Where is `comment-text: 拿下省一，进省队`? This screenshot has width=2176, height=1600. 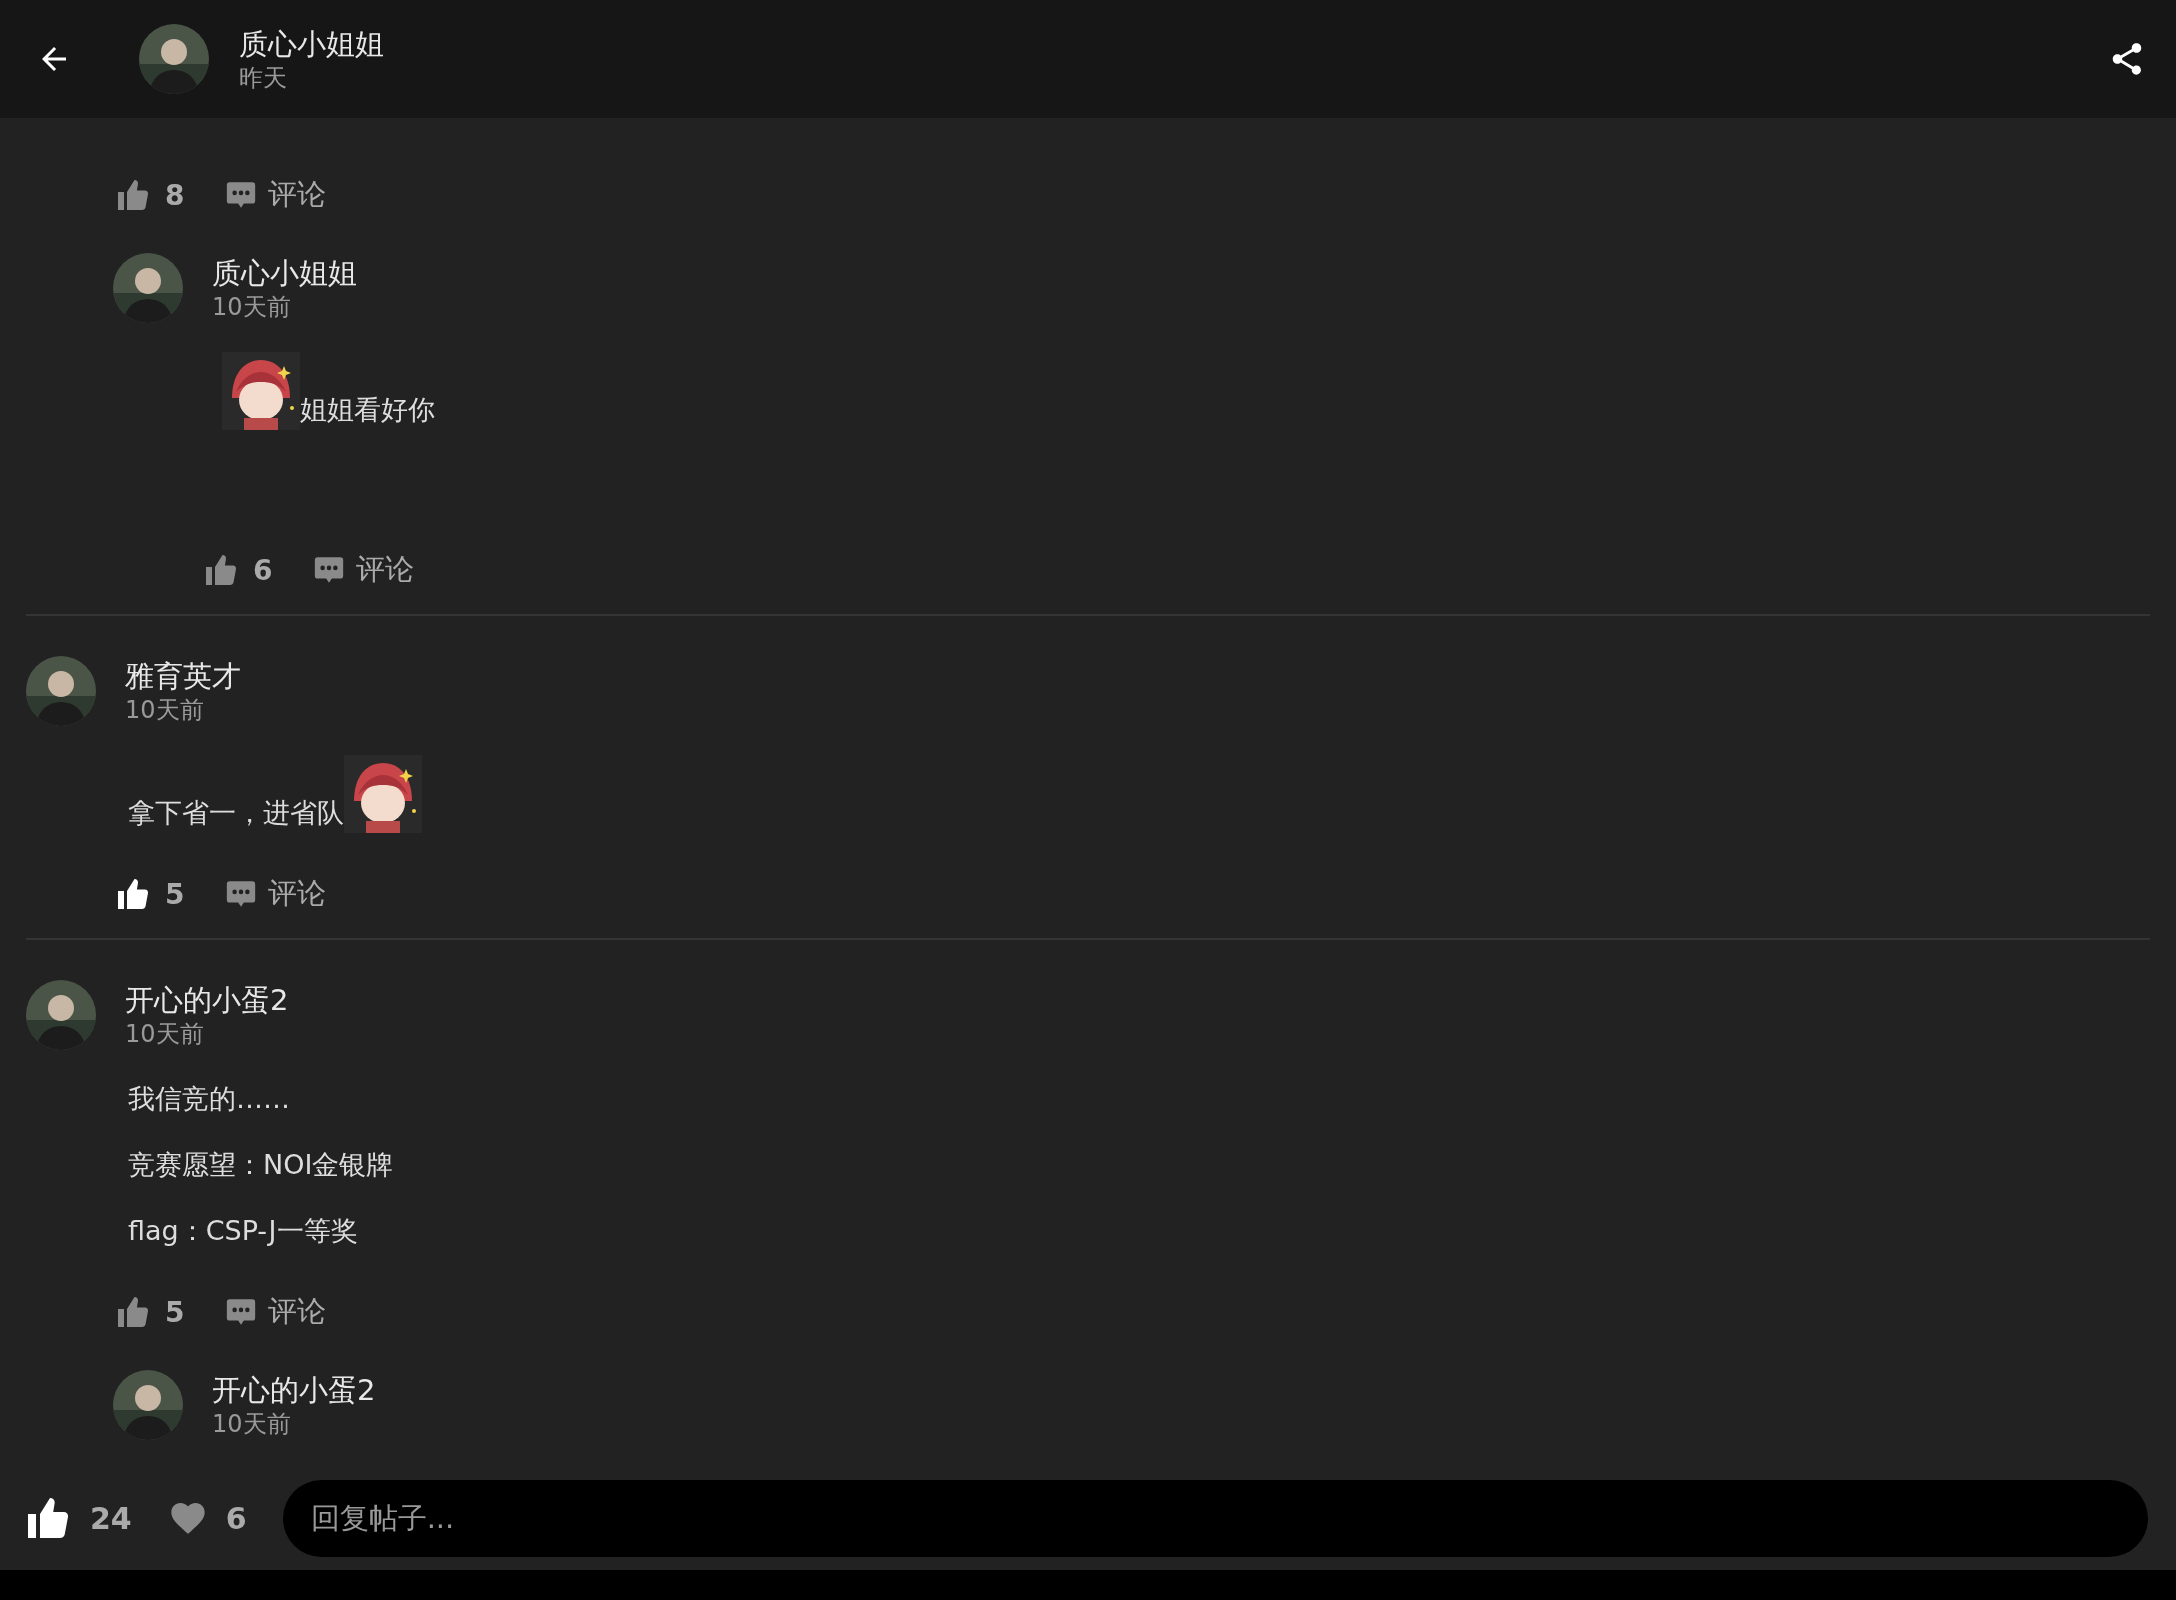
comment-text: 拿下省一，进省队 is located at coordinates (236, 813).